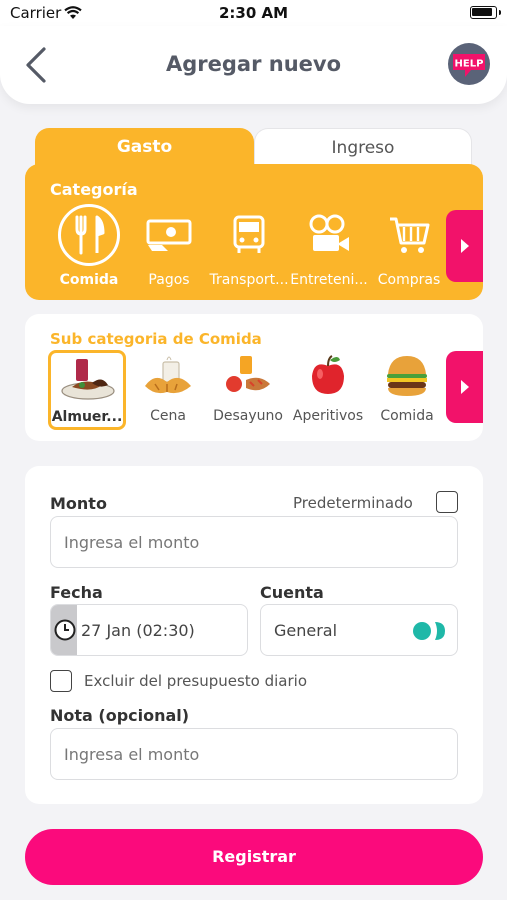 This screenshot has height=900, width=507. Describe the element at coordinates (409, 280) in the screenshot. I see `category-label: Compras` at that location.